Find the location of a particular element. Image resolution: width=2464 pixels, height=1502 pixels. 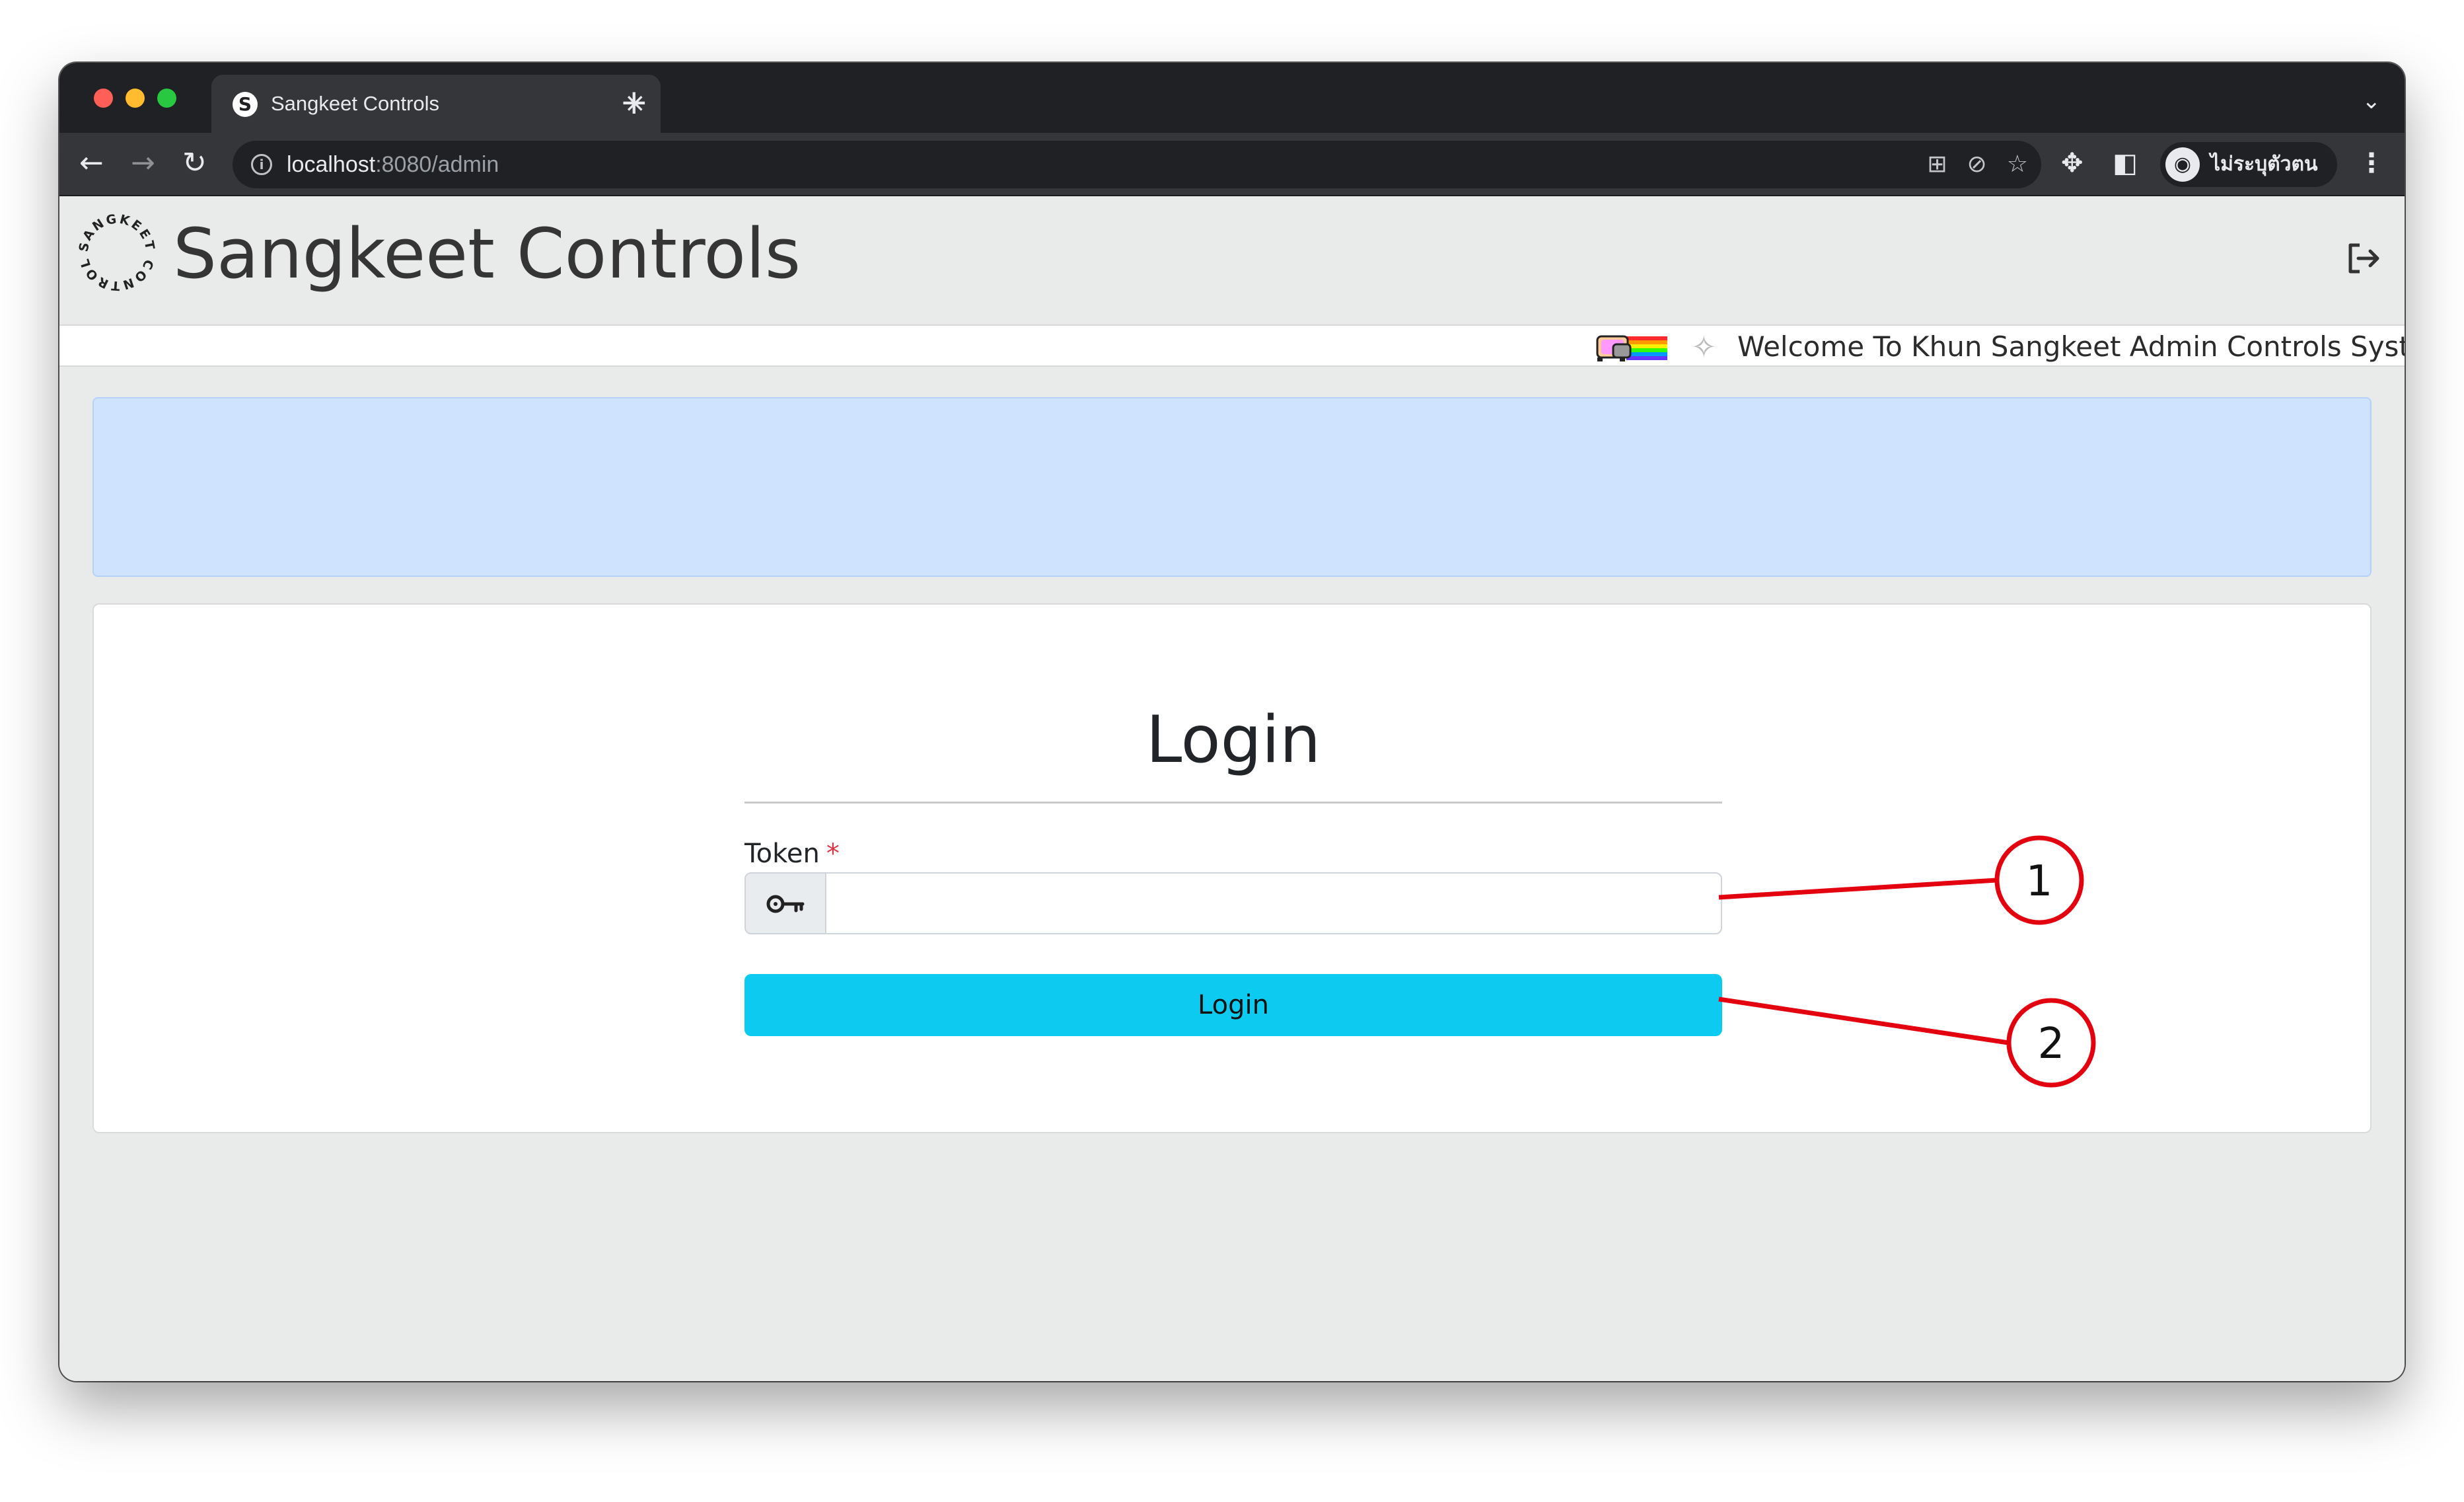

translate-icon: ⊞ is located at coordinates (1937, 164).